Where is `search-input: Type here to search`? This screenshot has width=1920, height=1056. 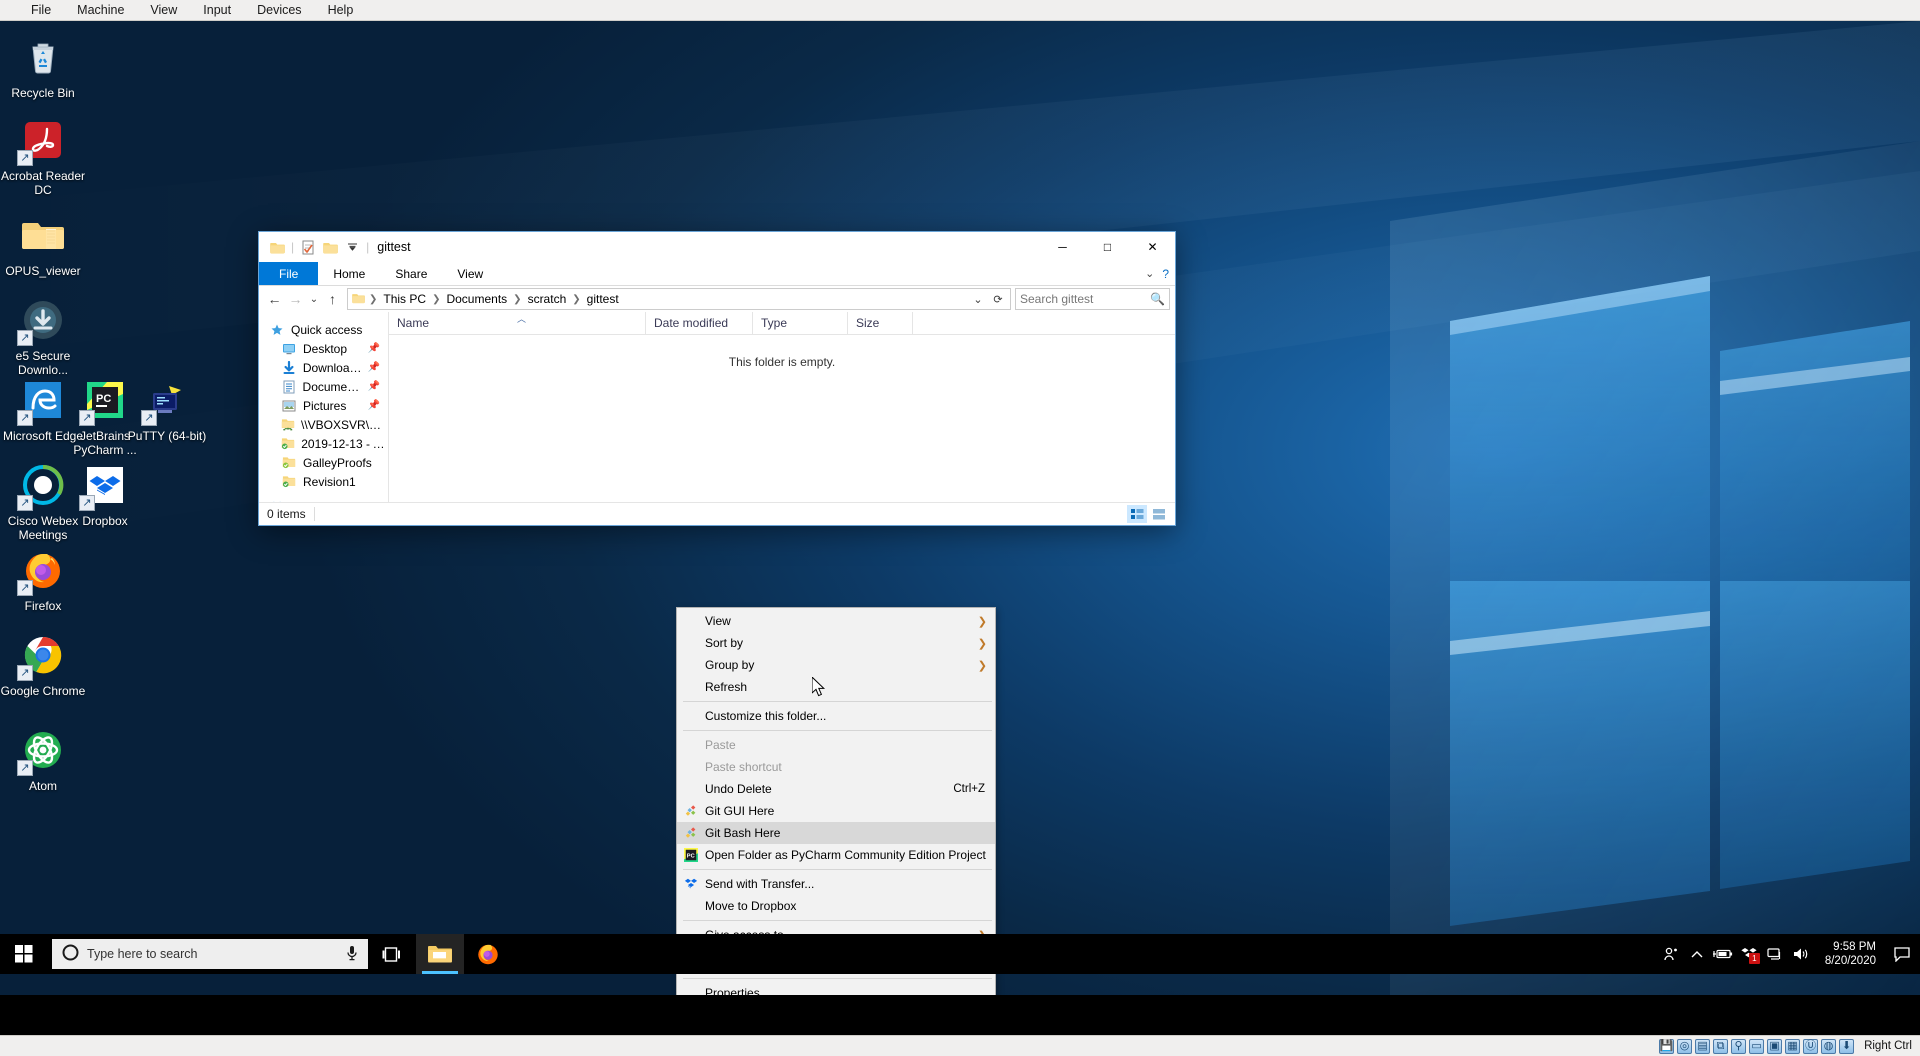
search-input: Type here to search is located at coordinates (210, 954).